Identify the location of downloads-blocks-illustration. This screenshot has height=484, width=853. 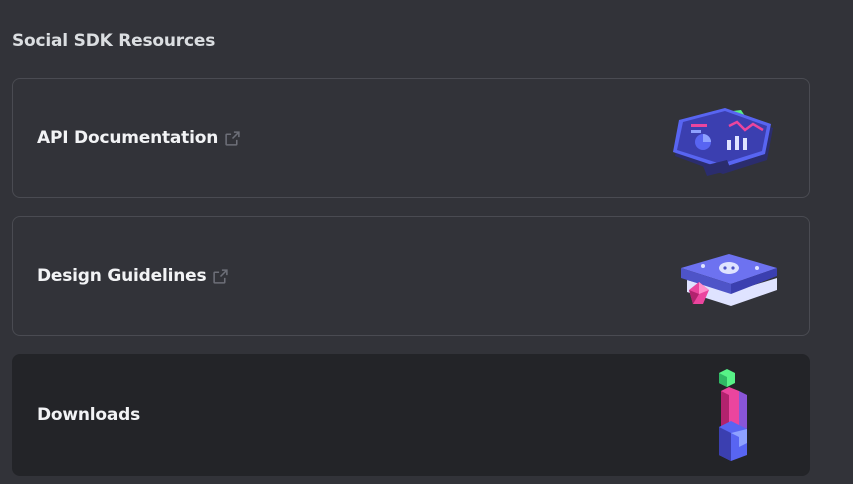
(733, 415).